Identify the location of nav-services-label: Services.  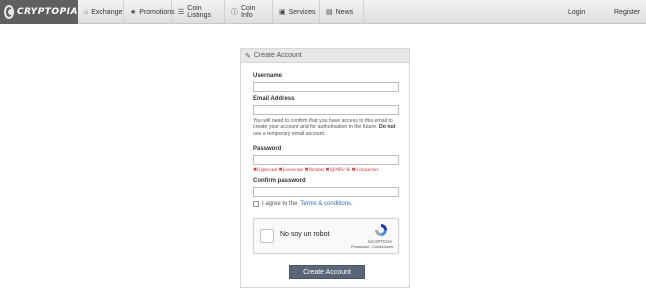
(302, 12).